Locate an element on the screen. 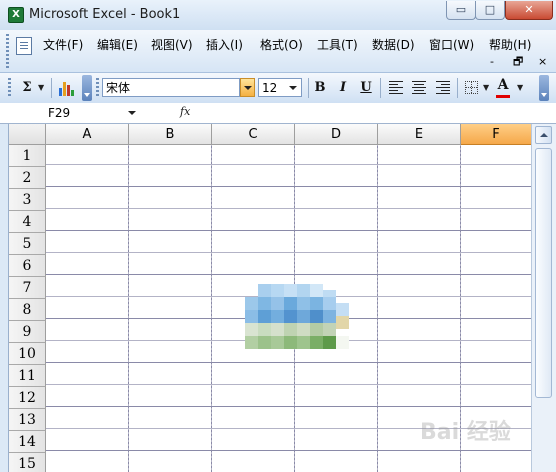  menu-grip-handle is located at coordinates (7, 51).